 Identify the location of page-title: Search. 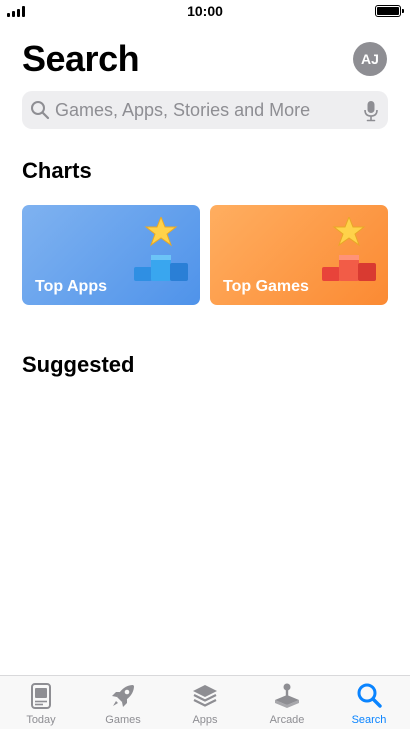
(81, 58).